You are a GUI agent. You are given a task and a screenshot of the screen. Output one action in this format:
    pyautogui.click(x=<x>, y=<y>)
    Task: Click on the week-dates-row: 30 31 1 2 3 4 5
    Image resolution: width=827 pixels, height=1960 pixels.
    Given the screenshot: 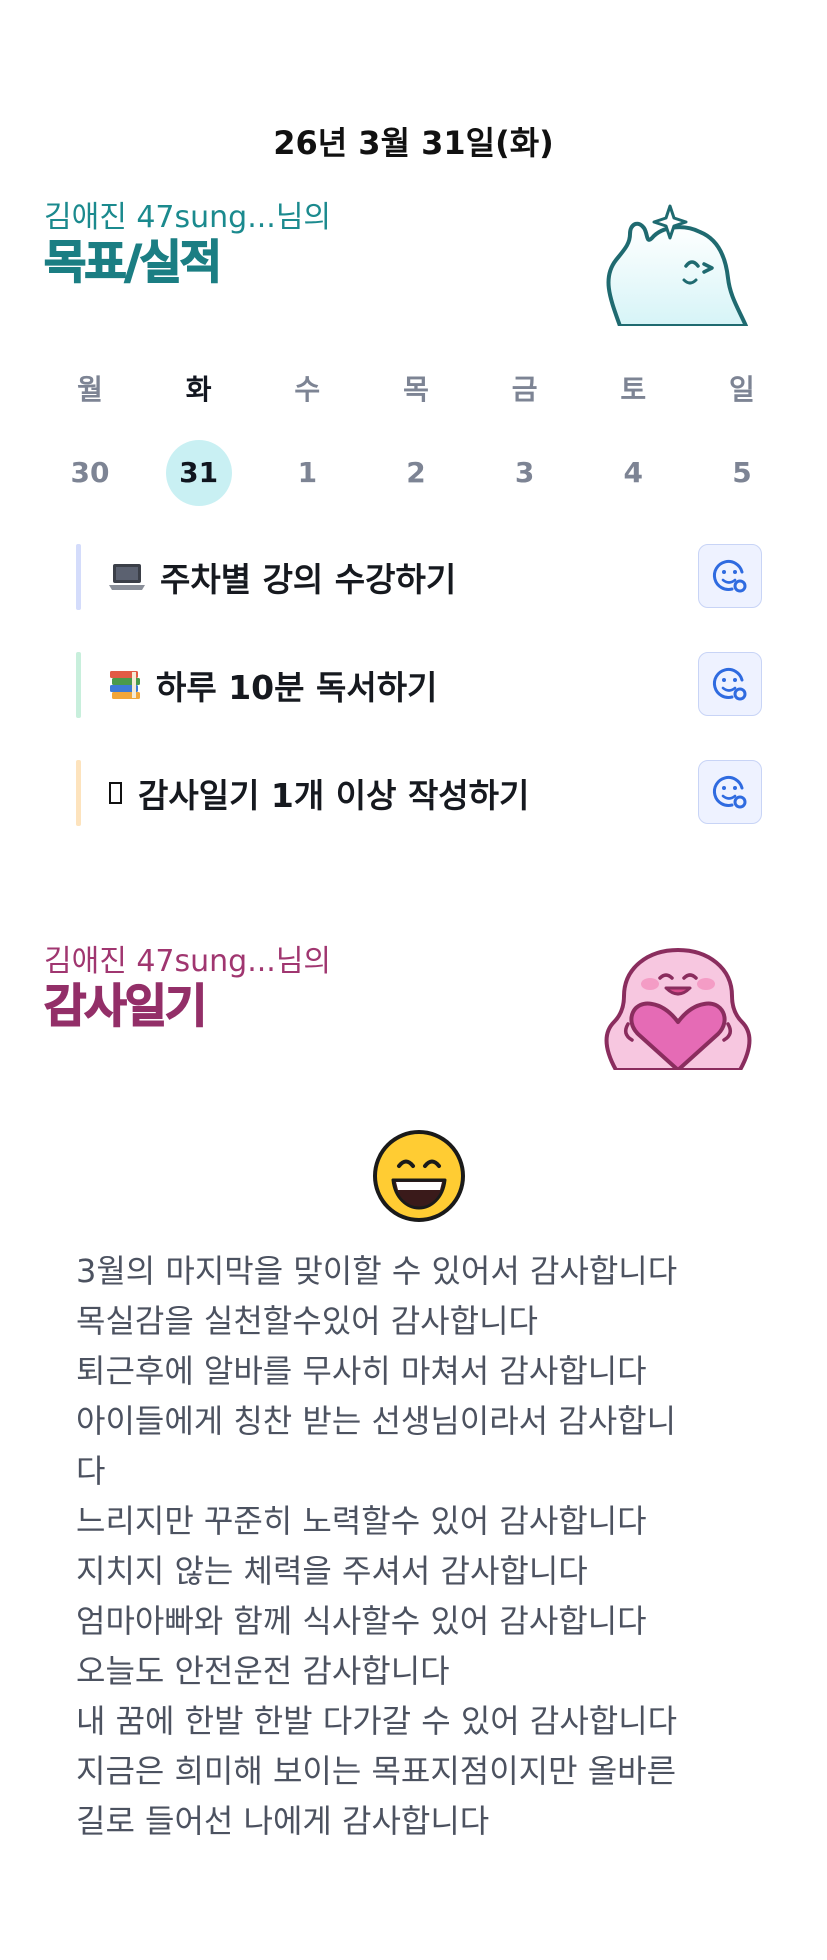 What is the action you would take?
    pyautogui.click(x=416, y=473)
    